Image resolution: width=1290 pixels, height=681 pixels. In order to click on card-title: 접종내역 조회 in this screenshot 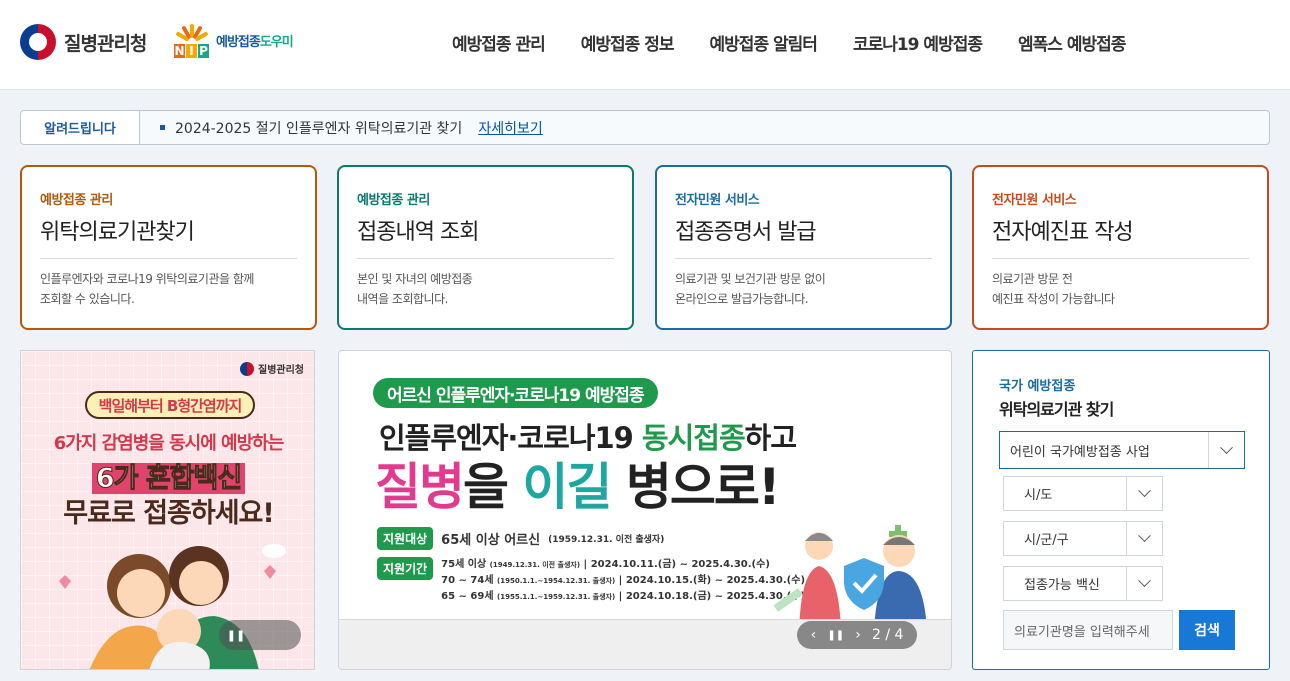, I will do `click(485, 236)`.